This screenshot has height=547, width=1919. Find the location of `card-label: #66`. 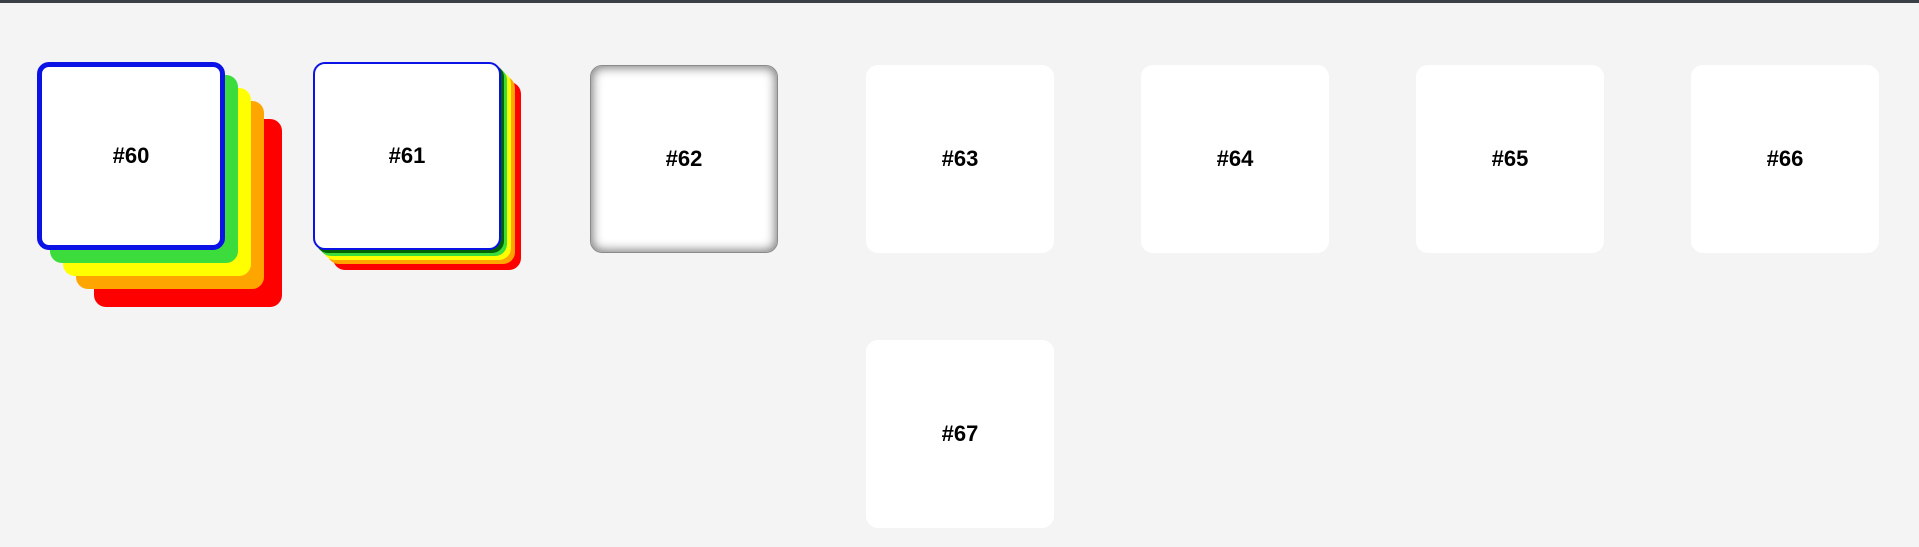

card-label: #66 is located at coordinates (1785, 158).